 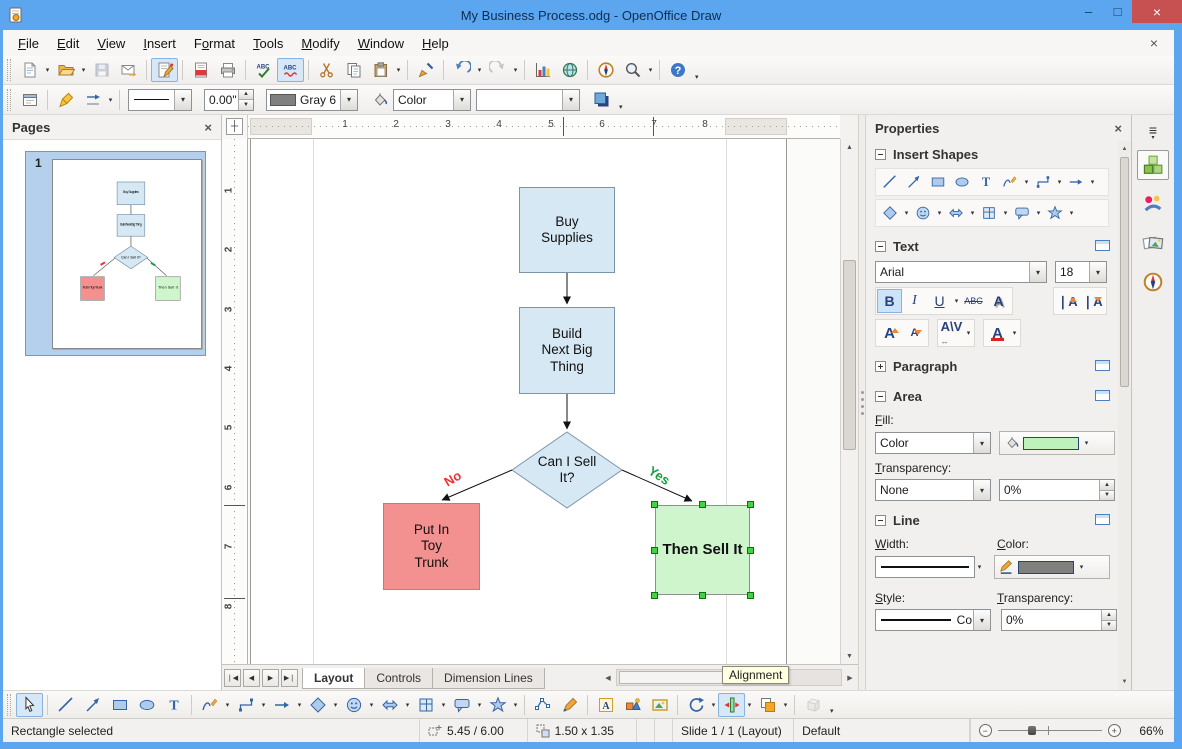 I want to click on zoom-slider-thumb, so click(x=1031, y=730).